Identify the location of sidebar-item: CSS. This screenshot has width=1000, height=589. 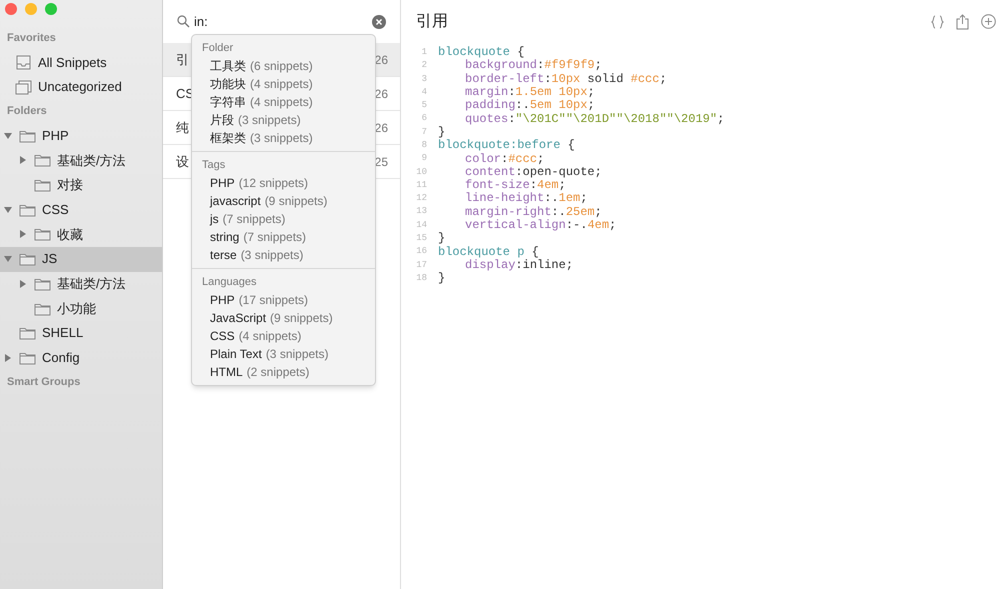
(81, 209).